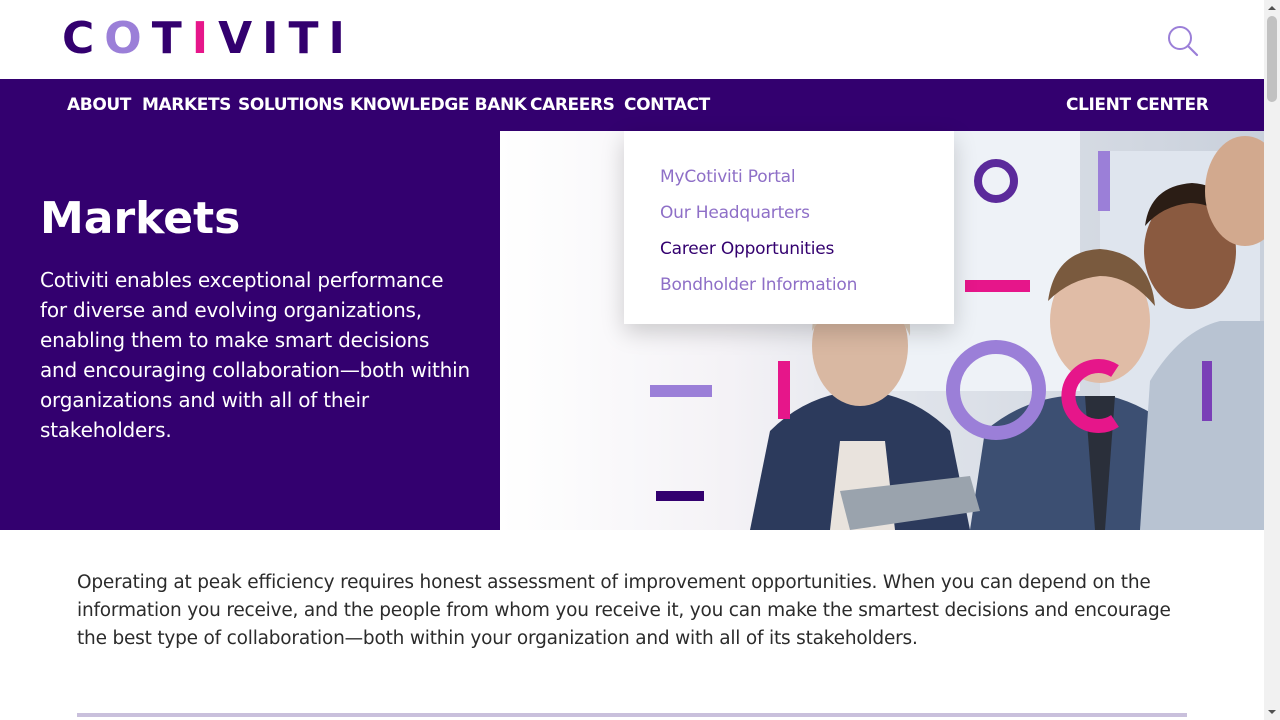  Describe the element at coordinates (1272, 360) in the screenshot. I see `page-scrollbar` at that location.